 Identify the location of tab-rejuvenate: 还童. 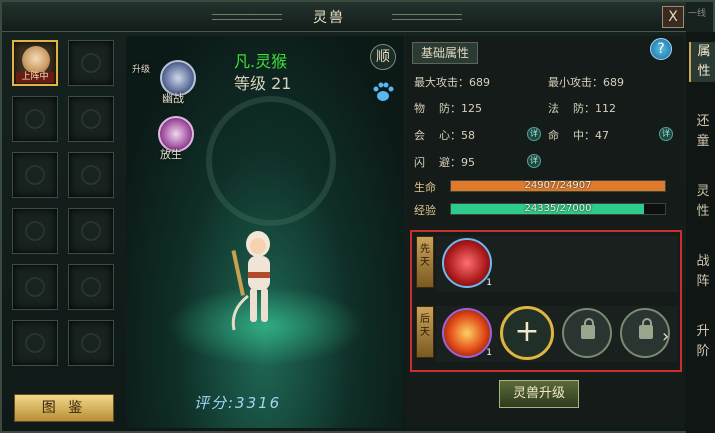
(702, 132).